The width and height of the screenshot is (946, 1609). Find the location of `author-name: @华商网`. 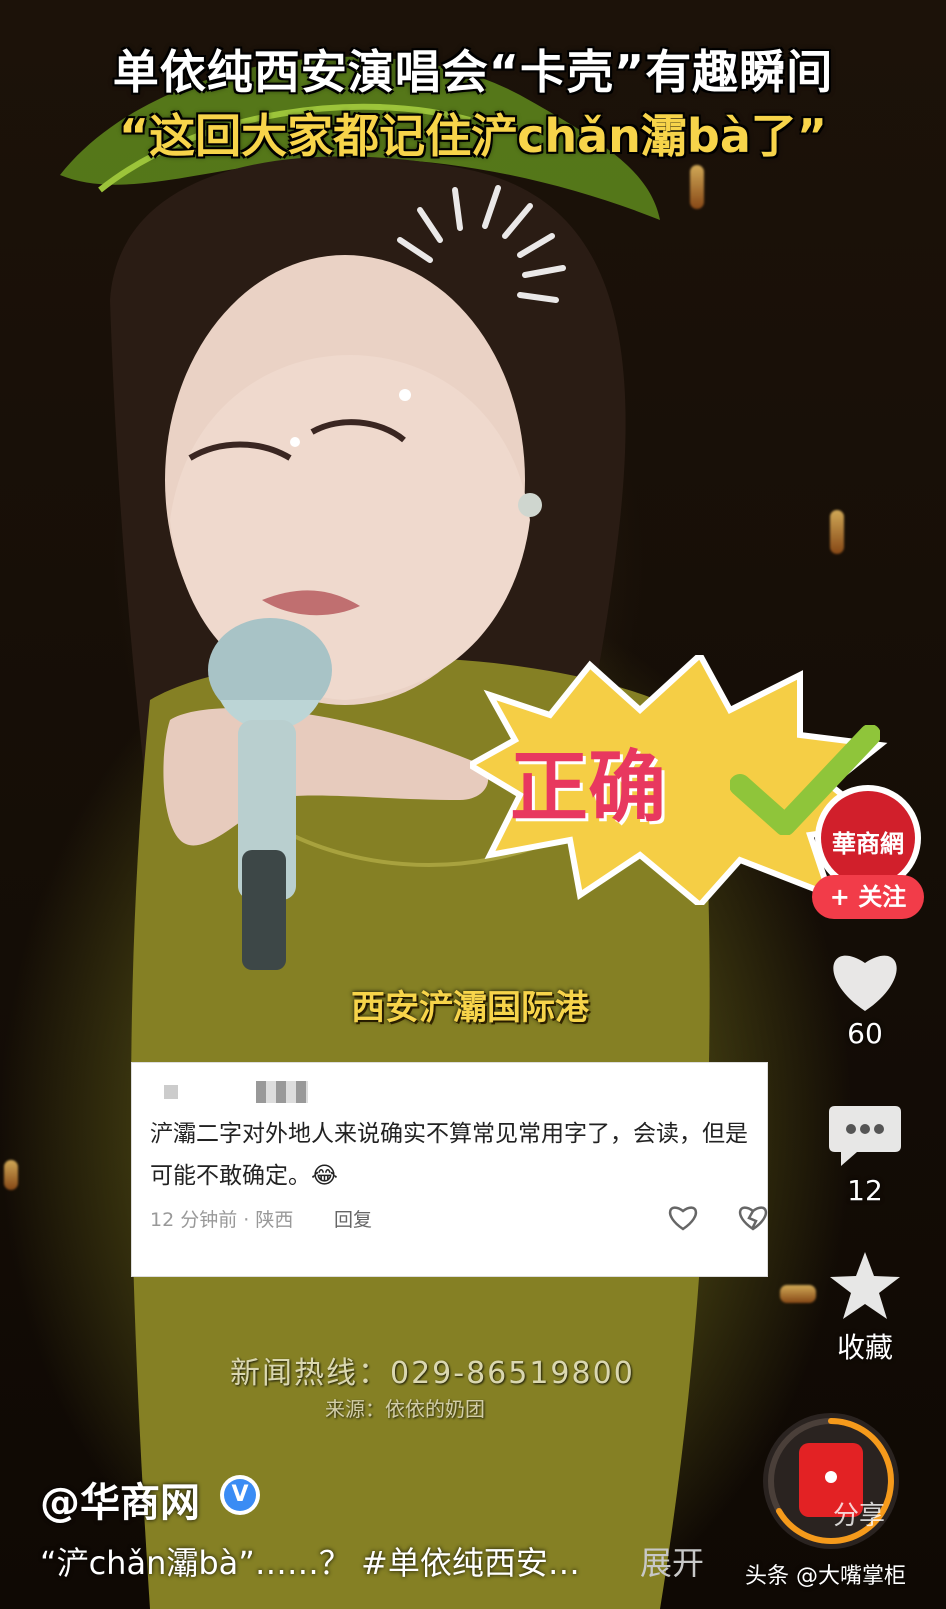

author-name: @华商网 is located at coordinates (120, 1499).